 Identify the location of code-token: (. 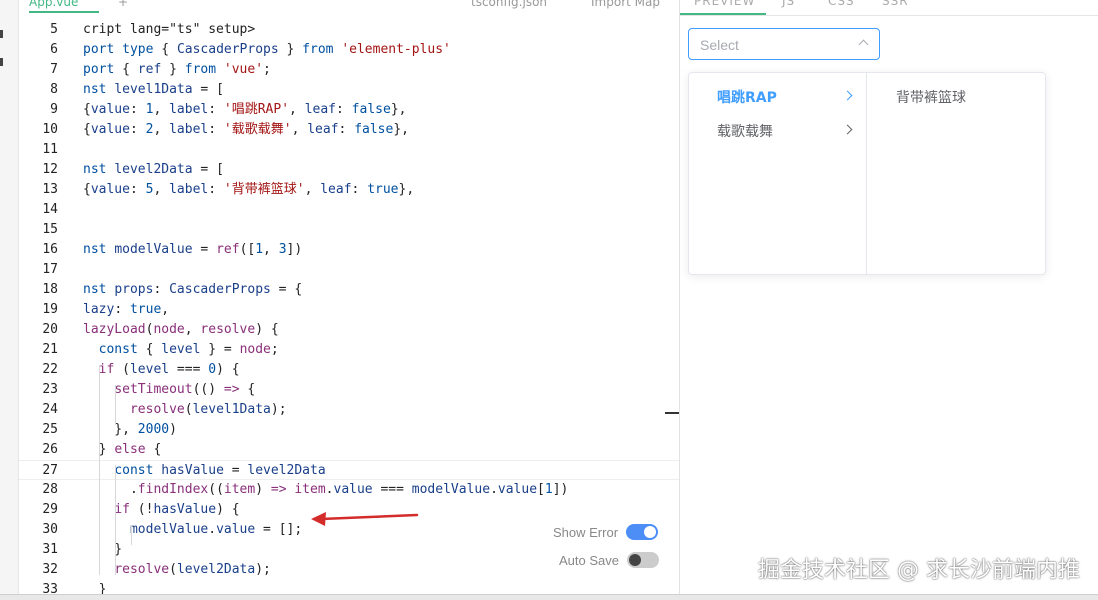
(126, 369).